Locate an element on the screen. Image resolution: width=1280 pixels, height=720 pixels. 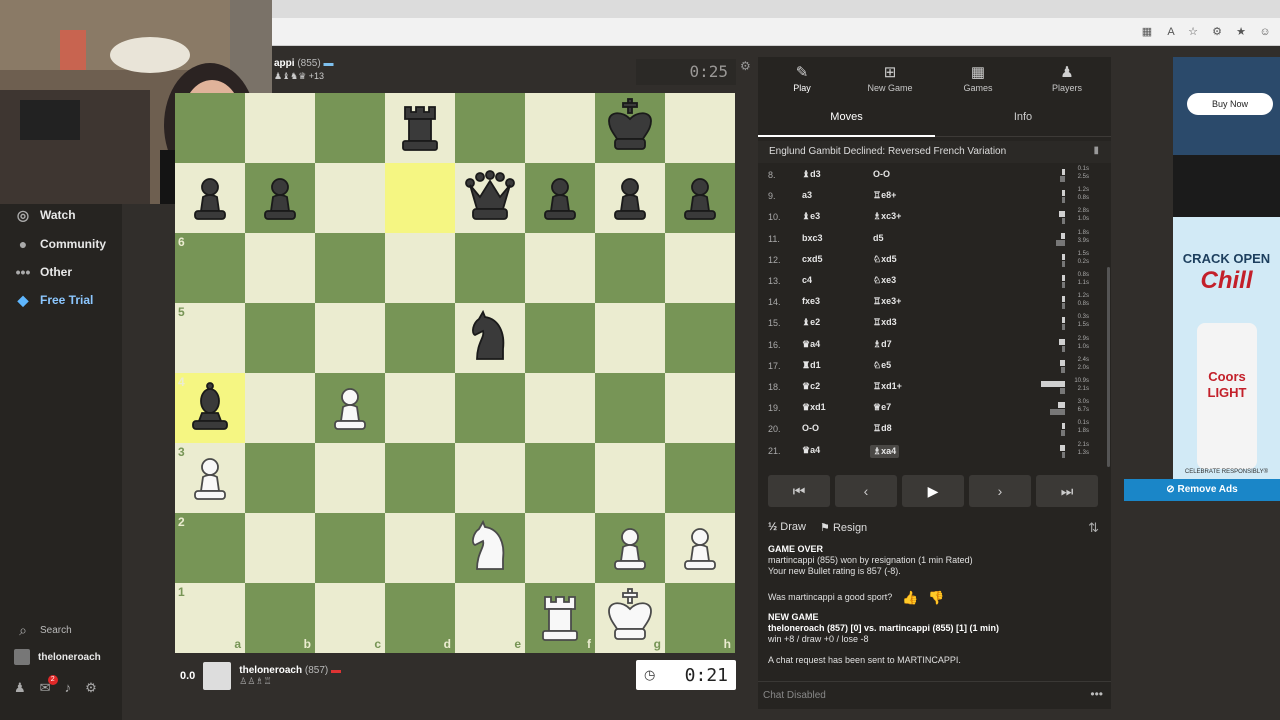
sidebar-search: ⌕ Search is located at coordinates (43, 630).